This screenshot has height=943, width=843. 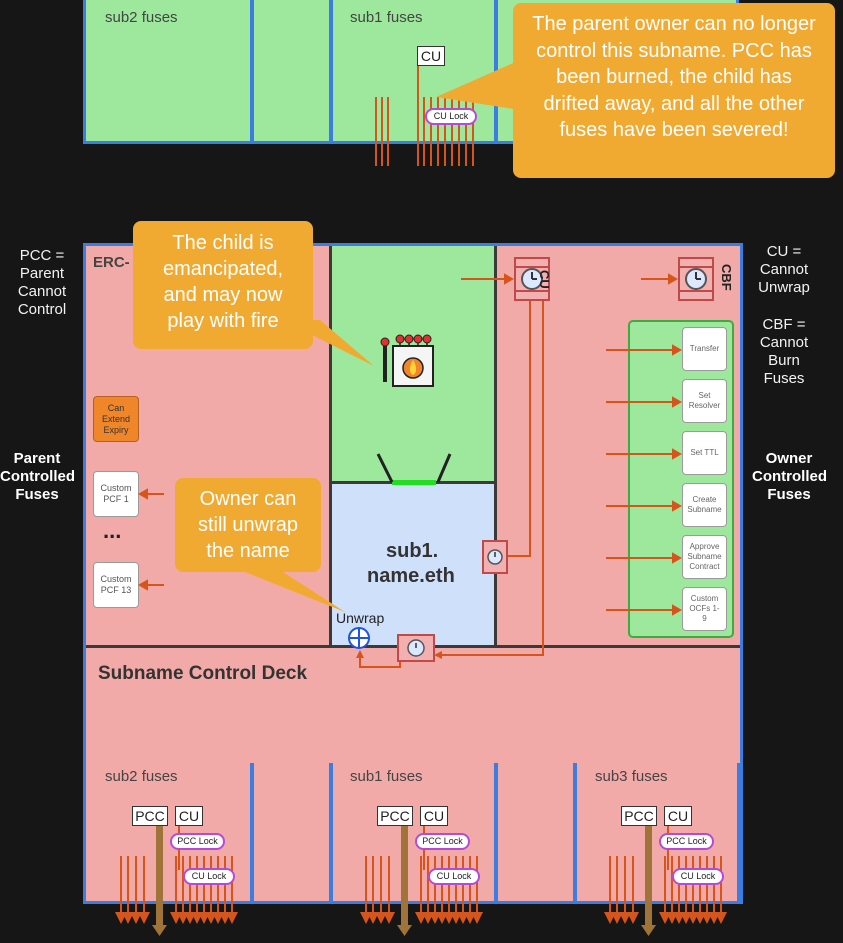 What do you see at coordinates (686, 841) in the screenshot?
I see `deck-sub3-pcc-lock: PCC Lock` at bounding box center [686, 841].